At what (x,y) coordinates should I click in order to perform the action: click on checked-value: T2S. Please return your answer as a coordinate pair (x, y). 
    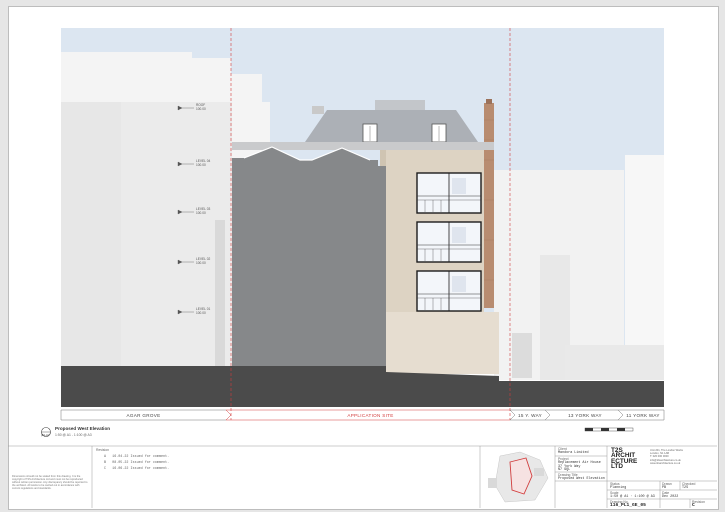
    Looking at the image, I should click on (685, 487).